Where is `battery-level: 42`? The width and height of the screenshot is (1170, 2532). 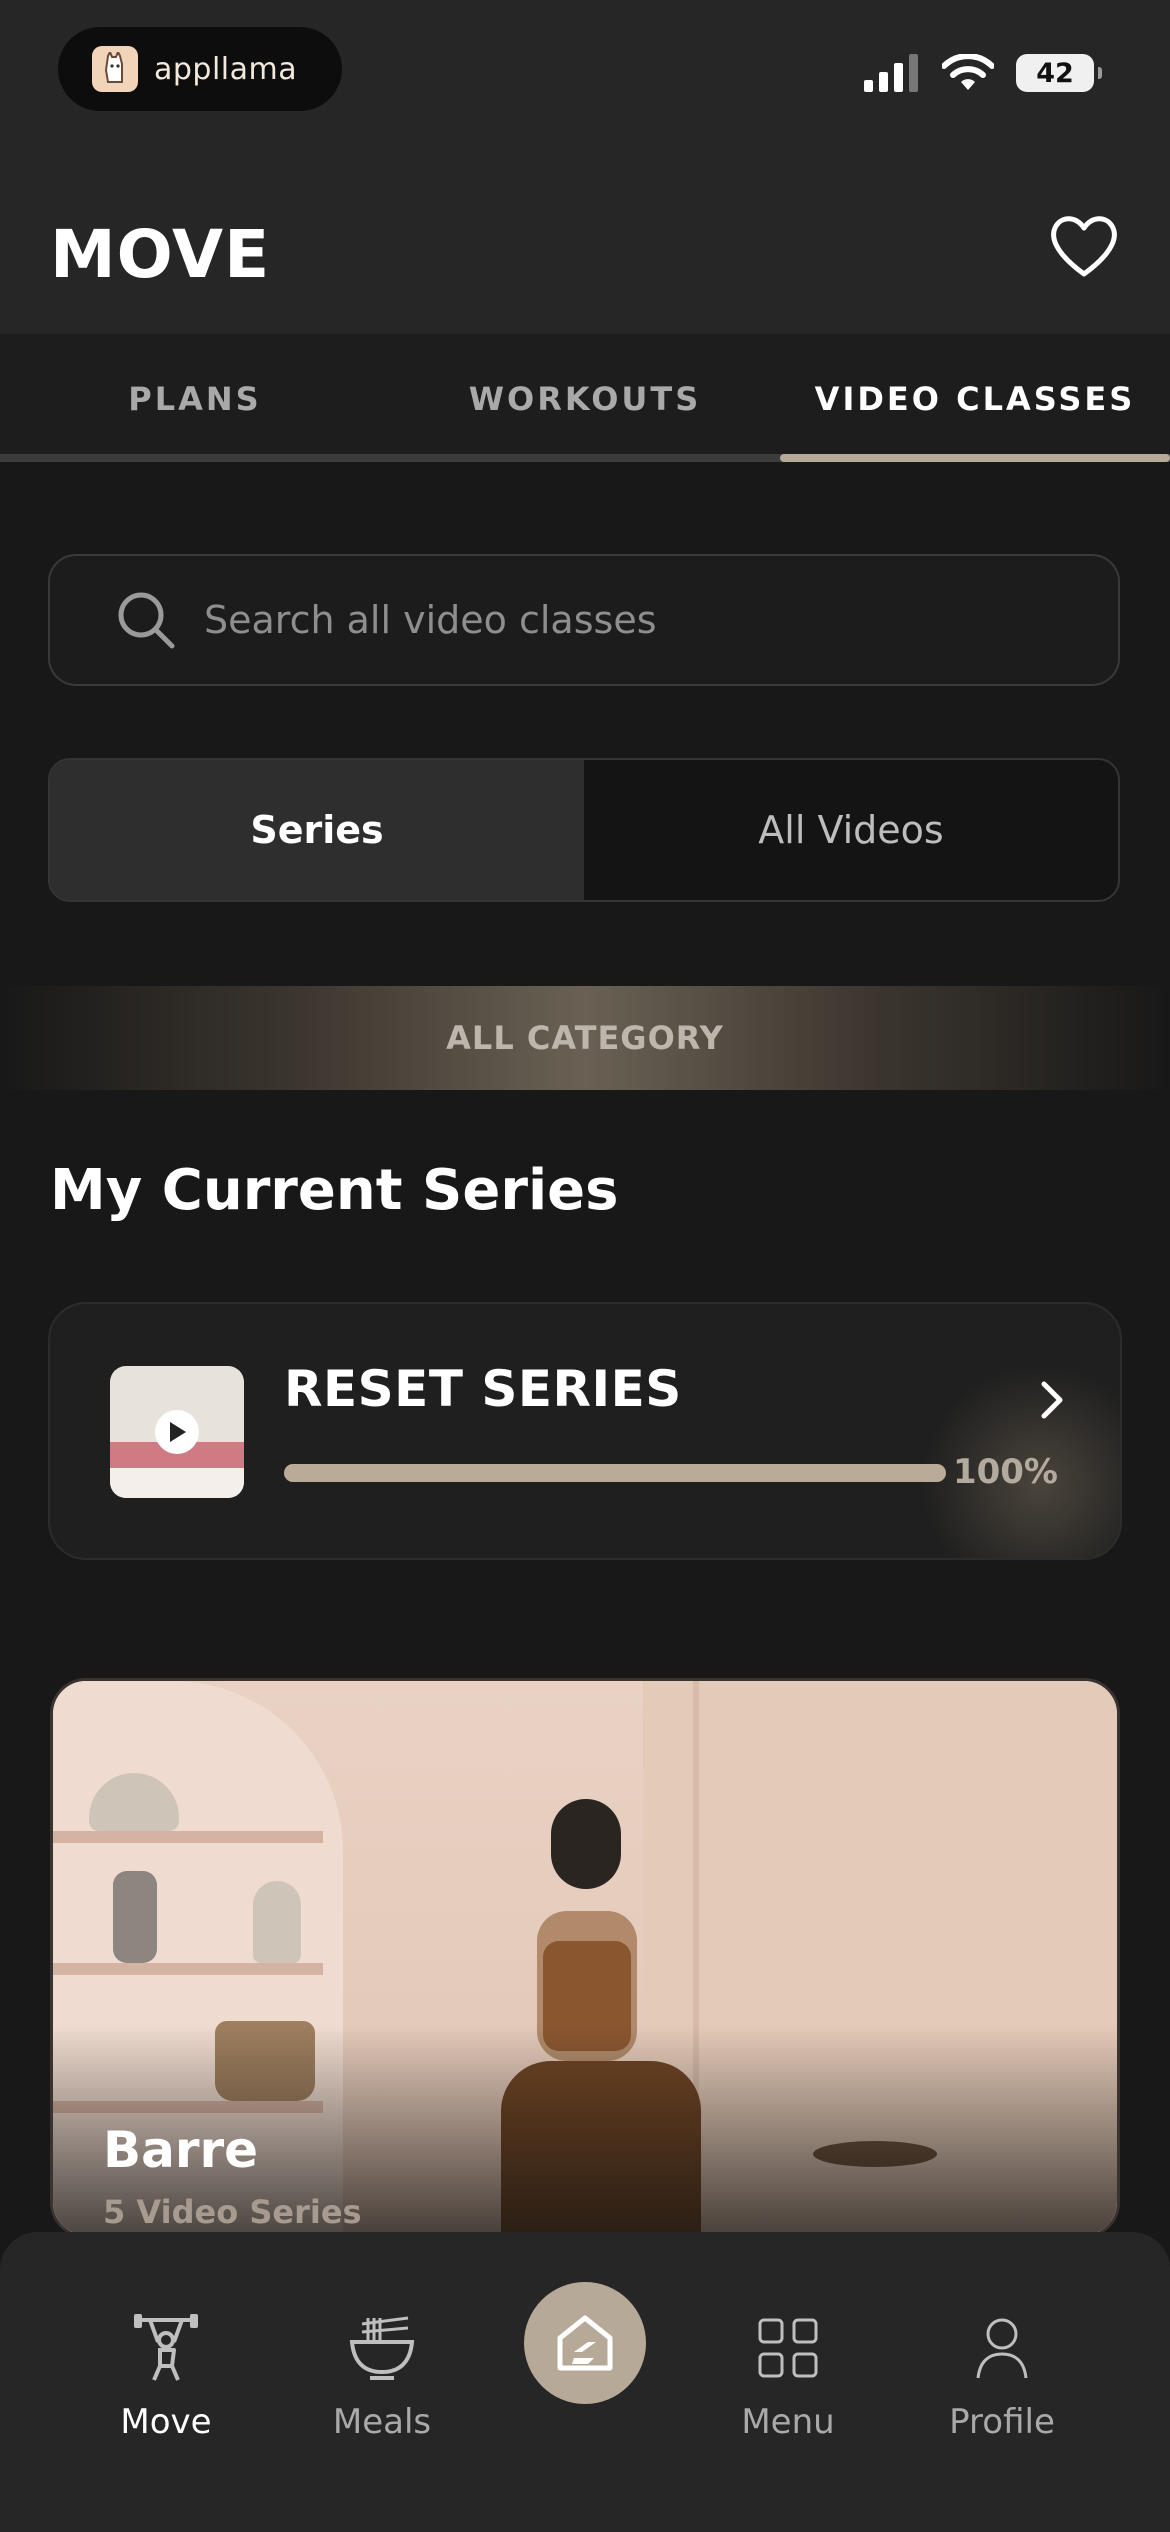 battery-level: 42 is located at coordinates (1055, 73).